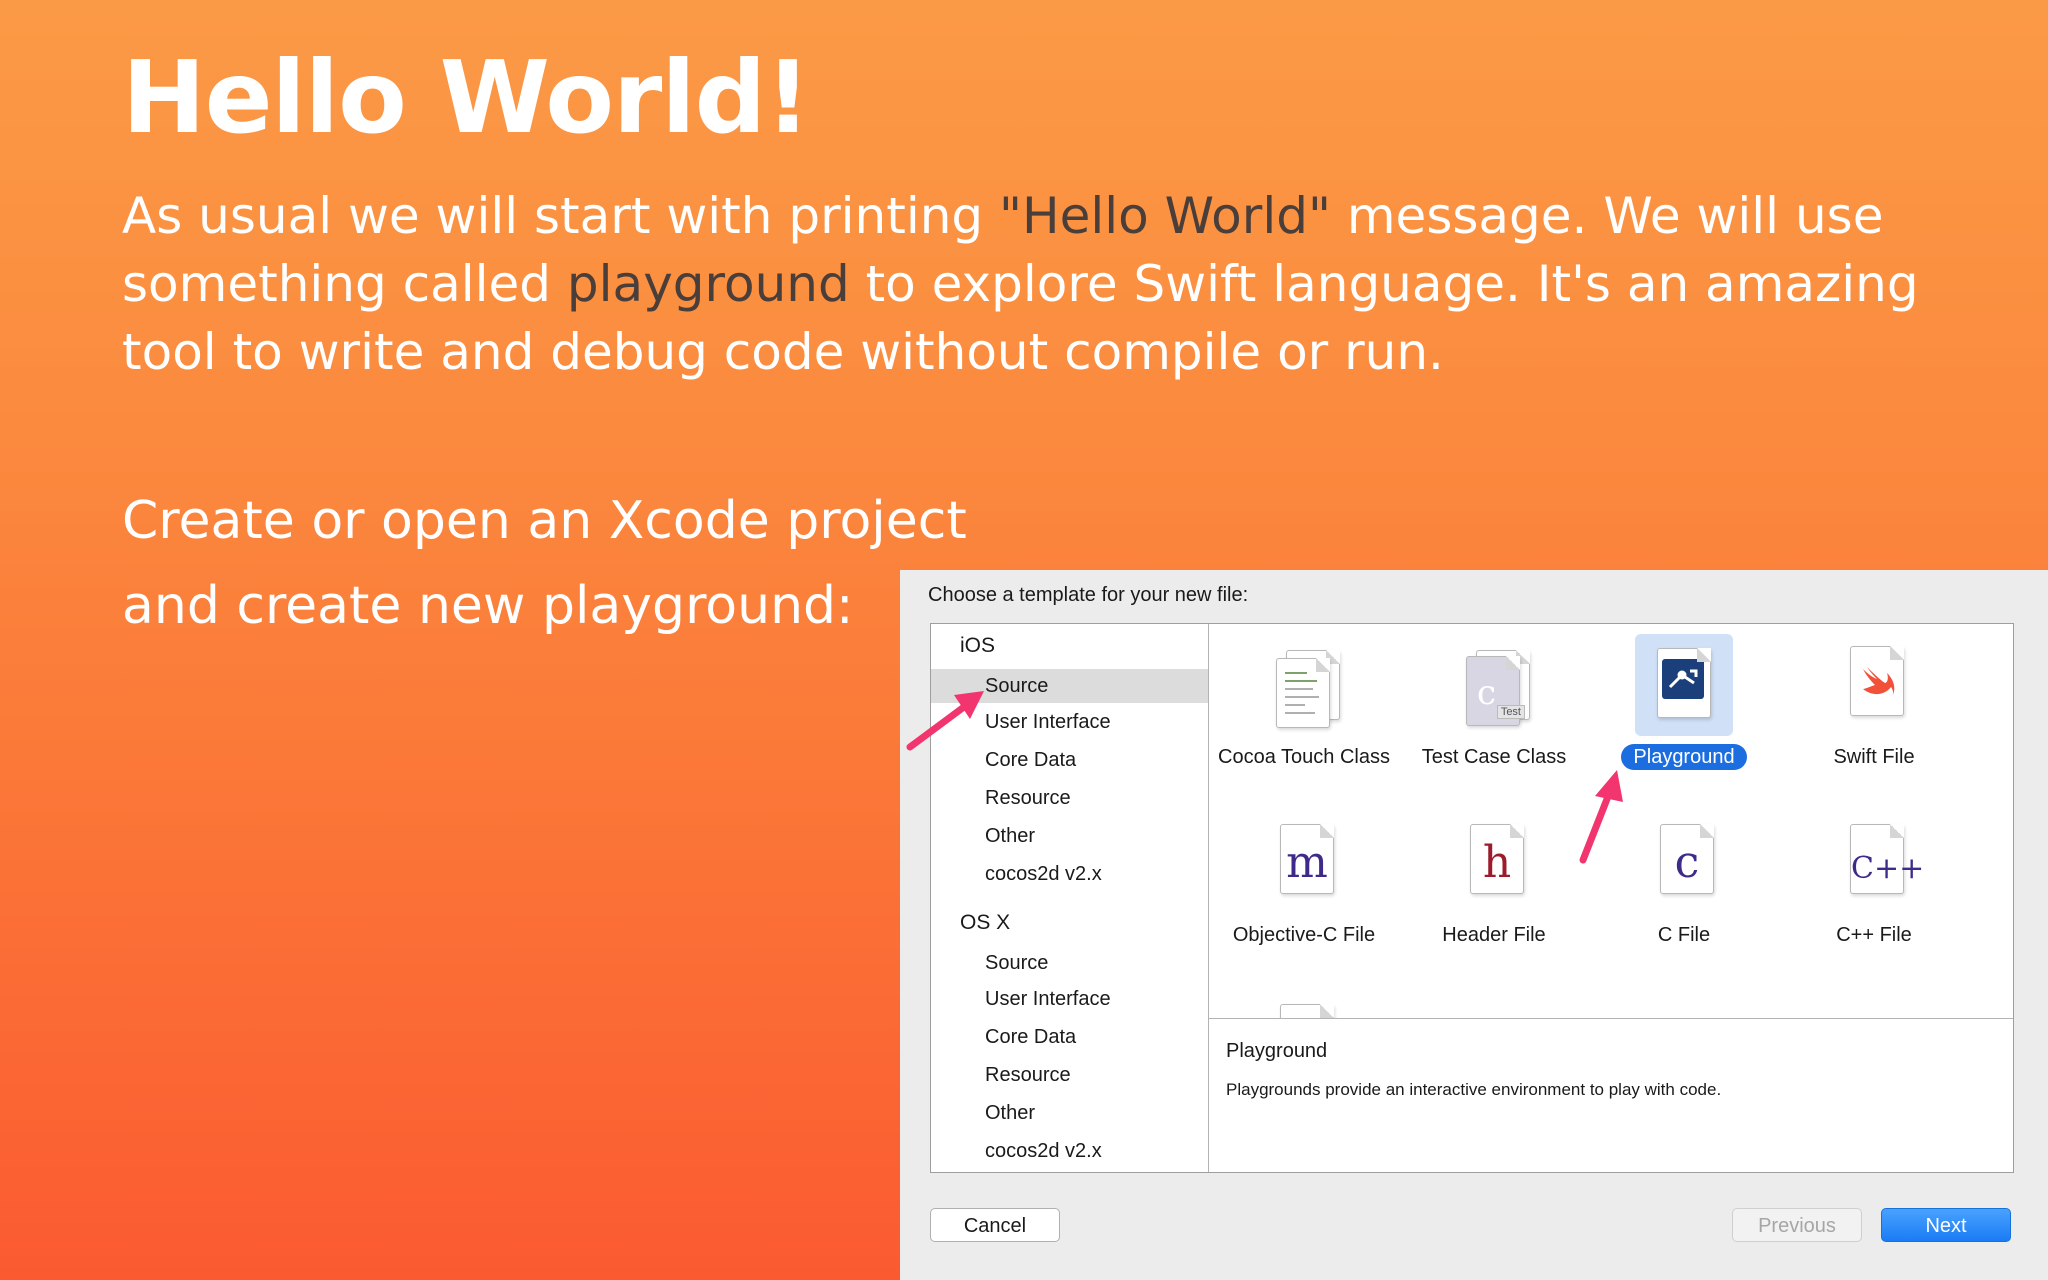 This screenshot has height=1280, width=2048. What do you see at coordinates (466, 97) in the screenshot?
I see `slide-title: Hello World!` at bounding box center [466, 97].